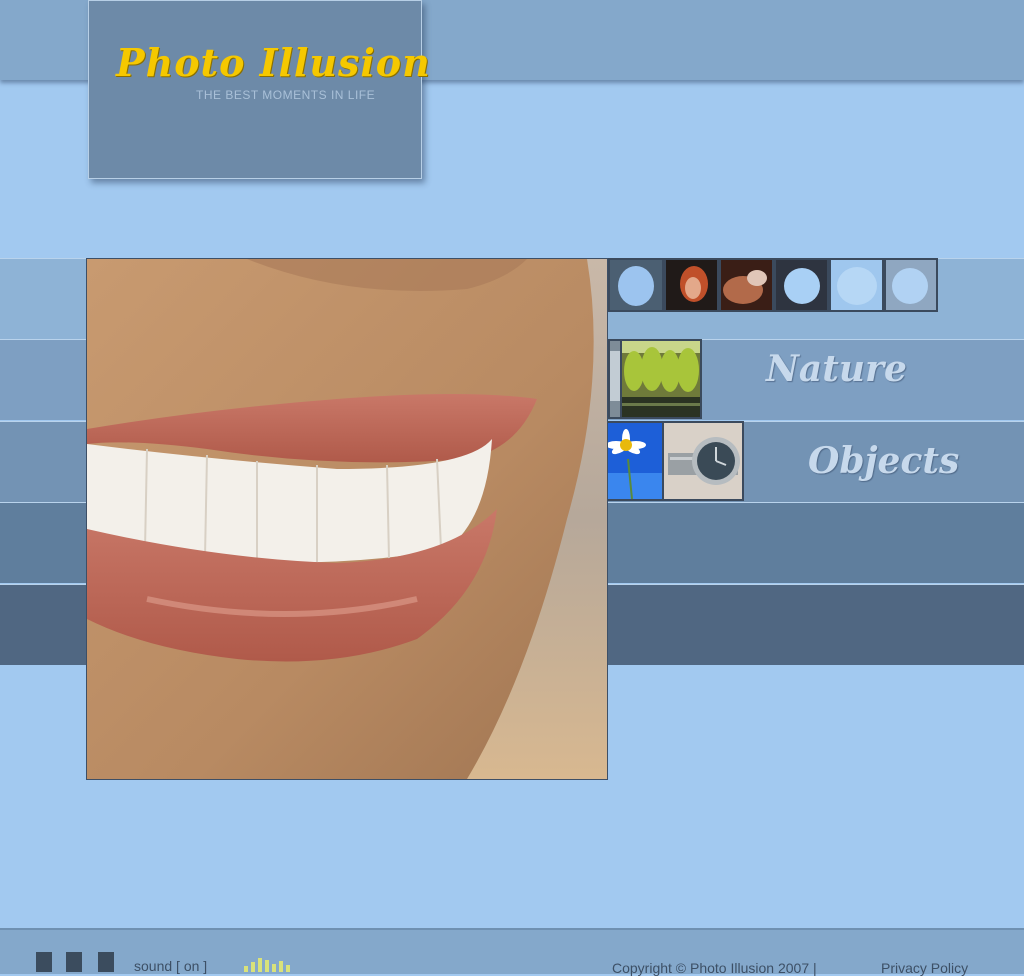 This screenshot has width=1024, height=976. I want to click on category-label-objects: Objects, so click(883, 461).